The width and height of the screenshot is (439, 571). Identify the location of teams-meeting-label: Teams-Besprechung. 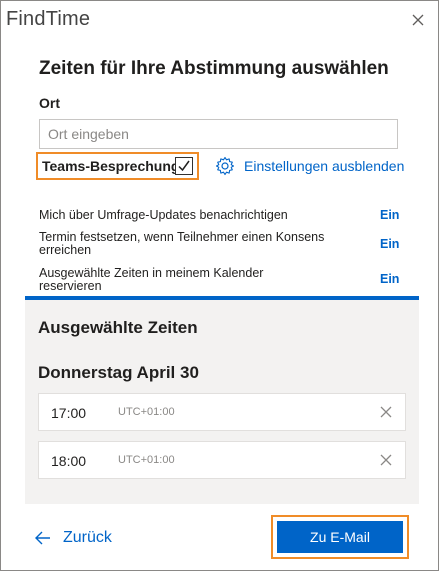
(111, 166).